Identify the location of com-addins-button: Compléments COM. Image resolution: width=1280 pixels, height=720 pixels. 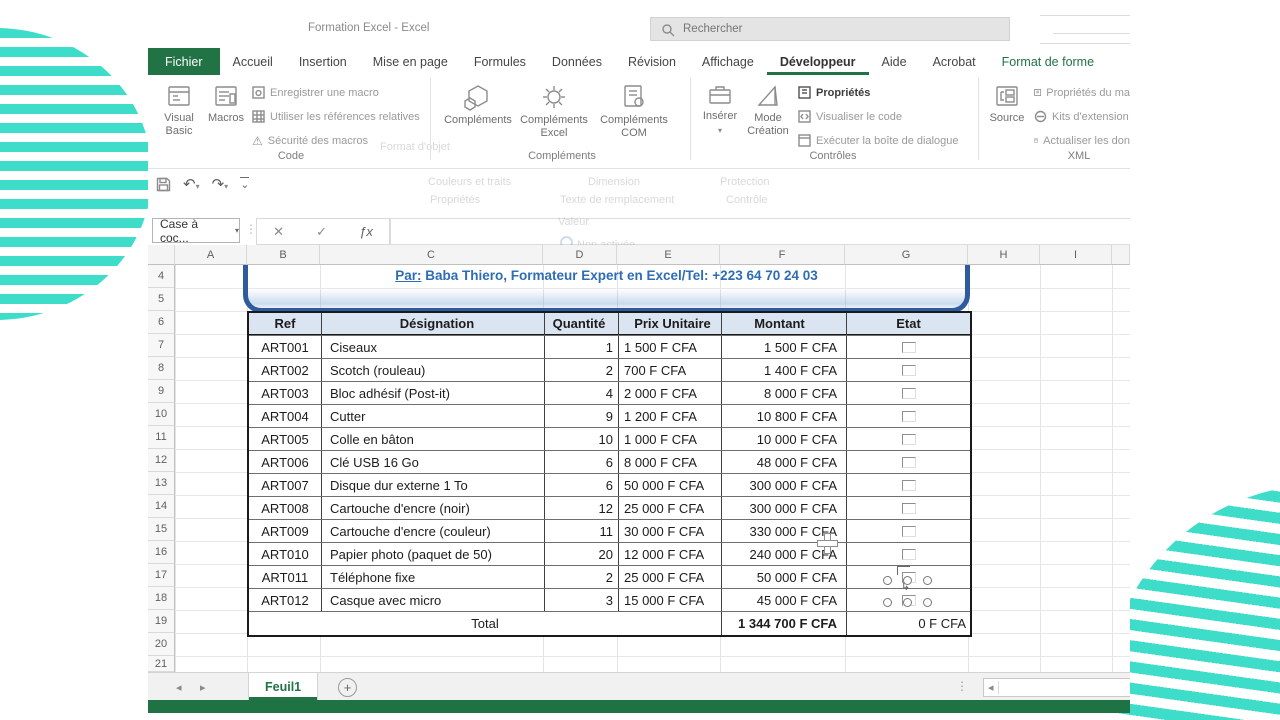
(634, 111).